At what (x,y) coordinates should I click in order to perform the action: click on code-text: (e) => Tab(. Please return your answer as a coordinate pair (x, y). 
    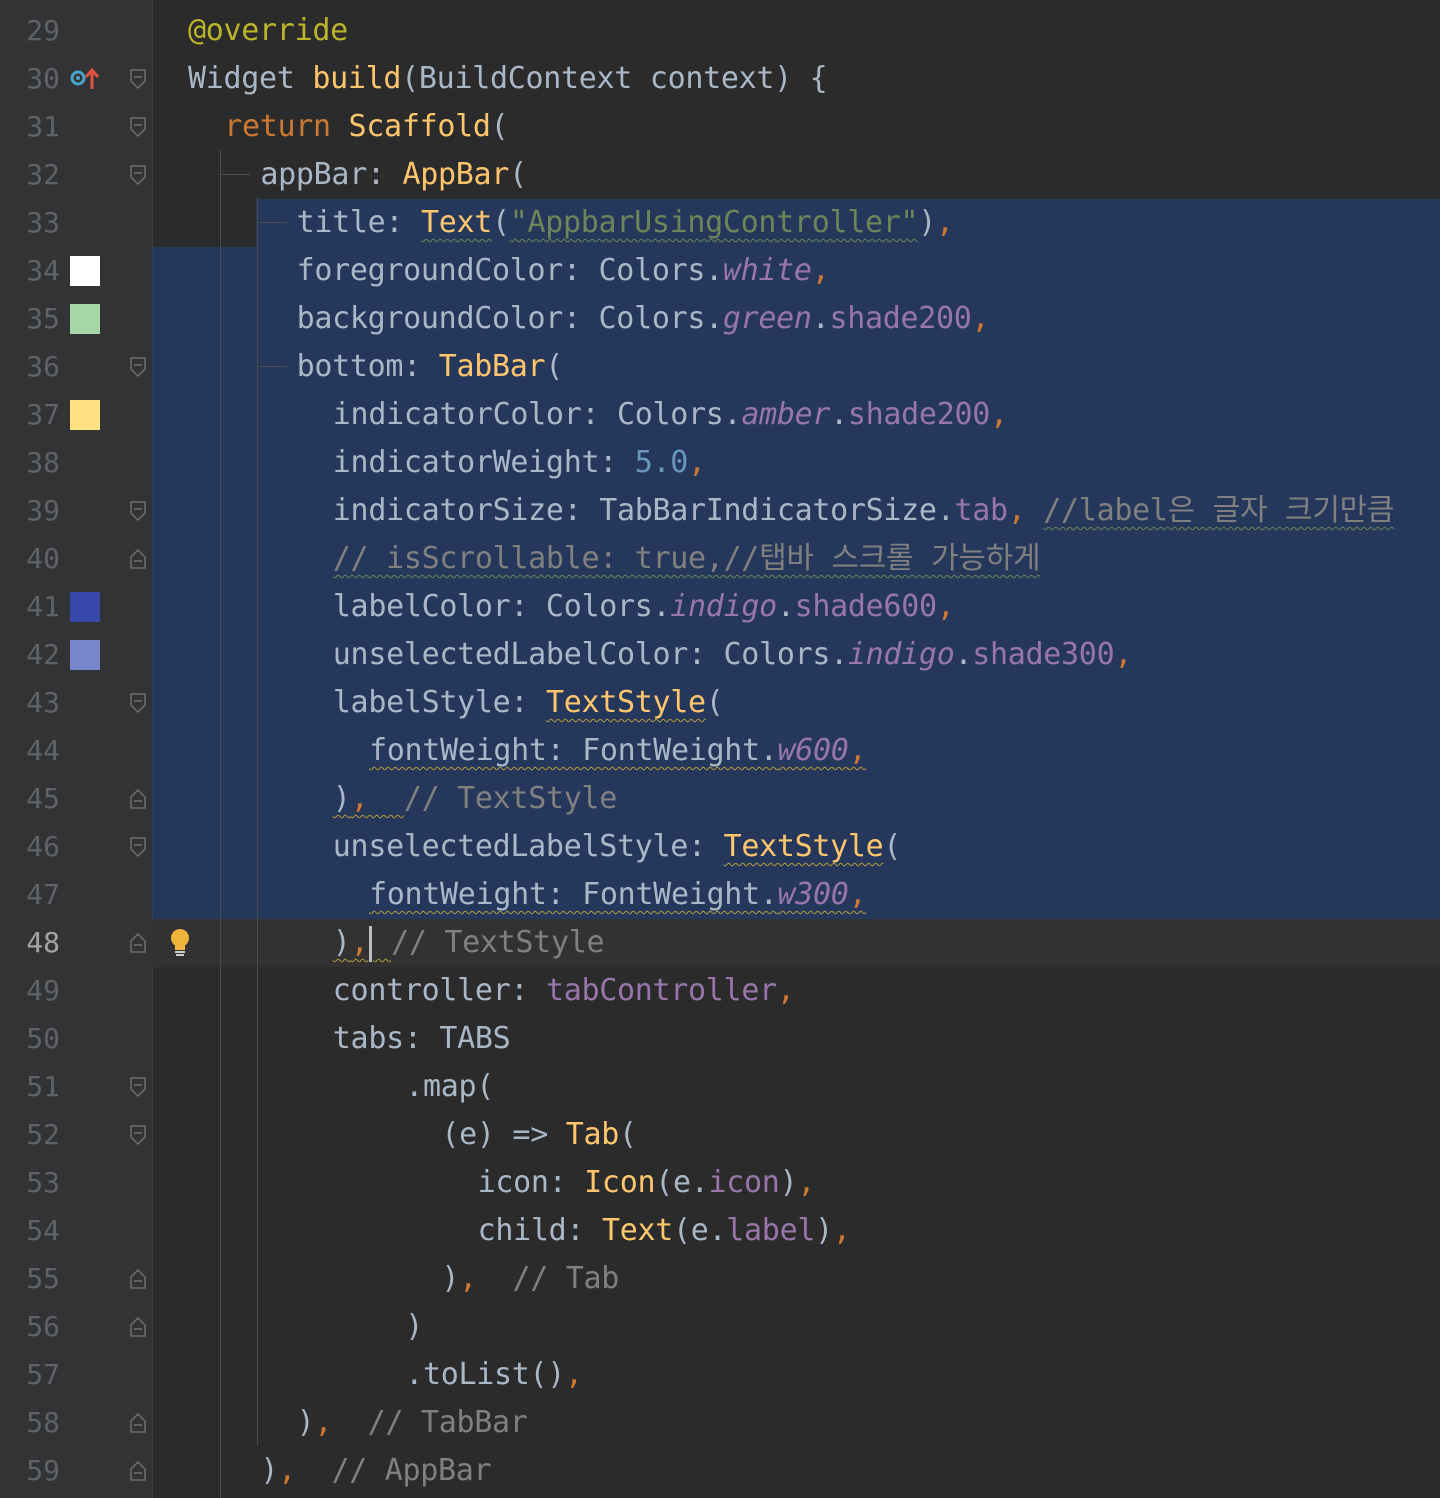
    Looking at the image, I should click on (539, 1135).